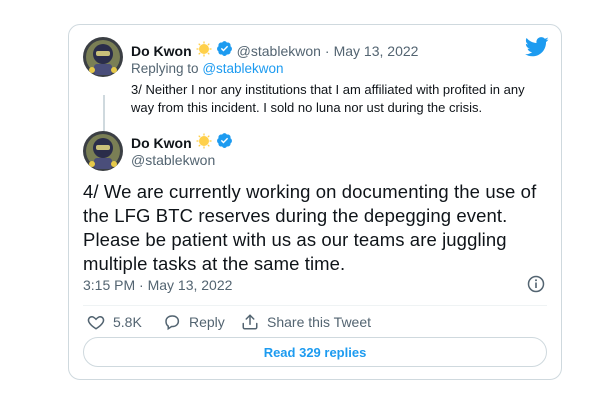 The width and height of the screenshot is (599, 401). I want to click on reply-bubble-icon, so click(172, 323).